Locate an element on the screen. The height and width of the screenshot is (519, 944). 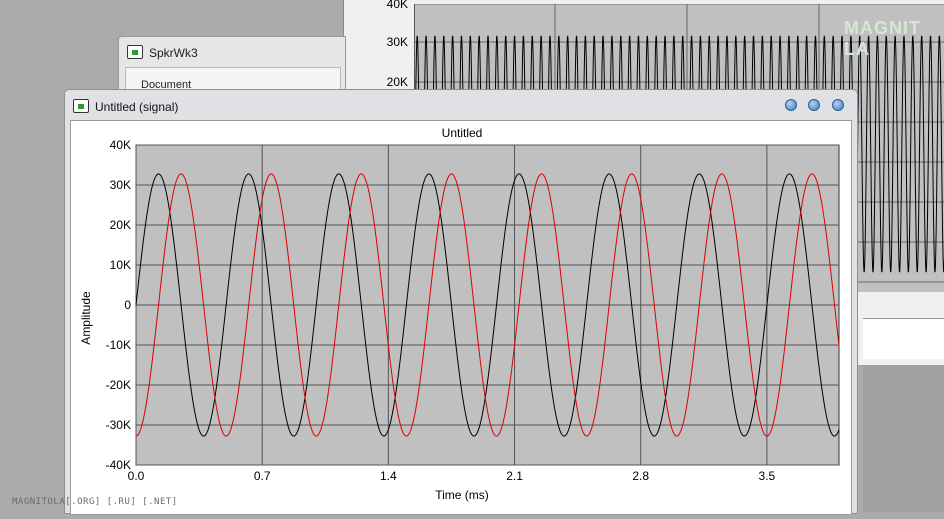
x-tick-label: 2.8 is located at coordinates (640, 476).